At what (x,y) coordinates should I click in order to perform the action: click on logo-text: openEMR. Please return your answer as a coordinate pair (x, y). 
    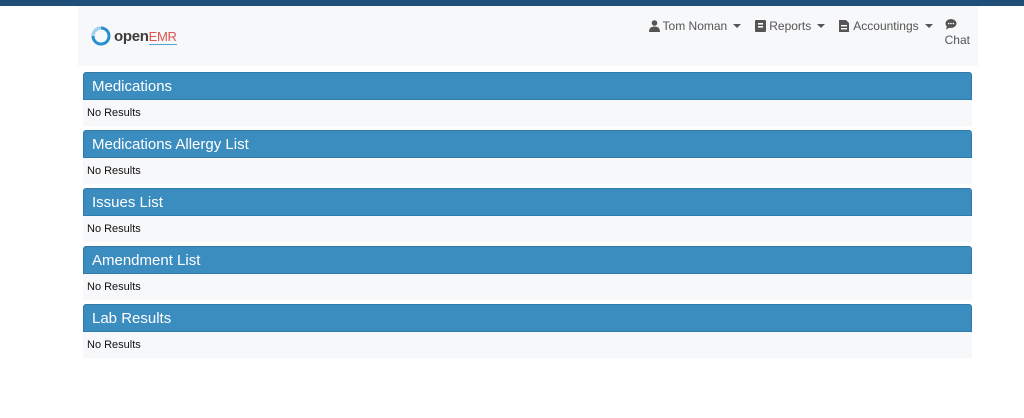
    Looking at the image, I should click on (145, 36).